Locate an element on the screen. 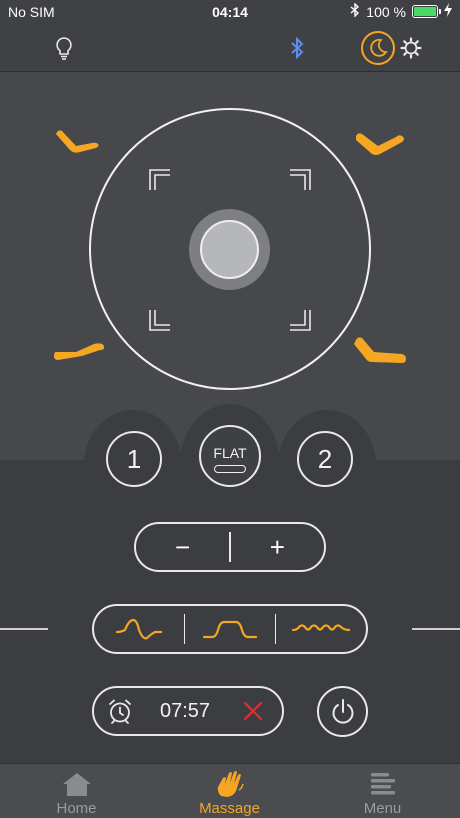  wave-ripple-icon is located at coordinates (321, 628).